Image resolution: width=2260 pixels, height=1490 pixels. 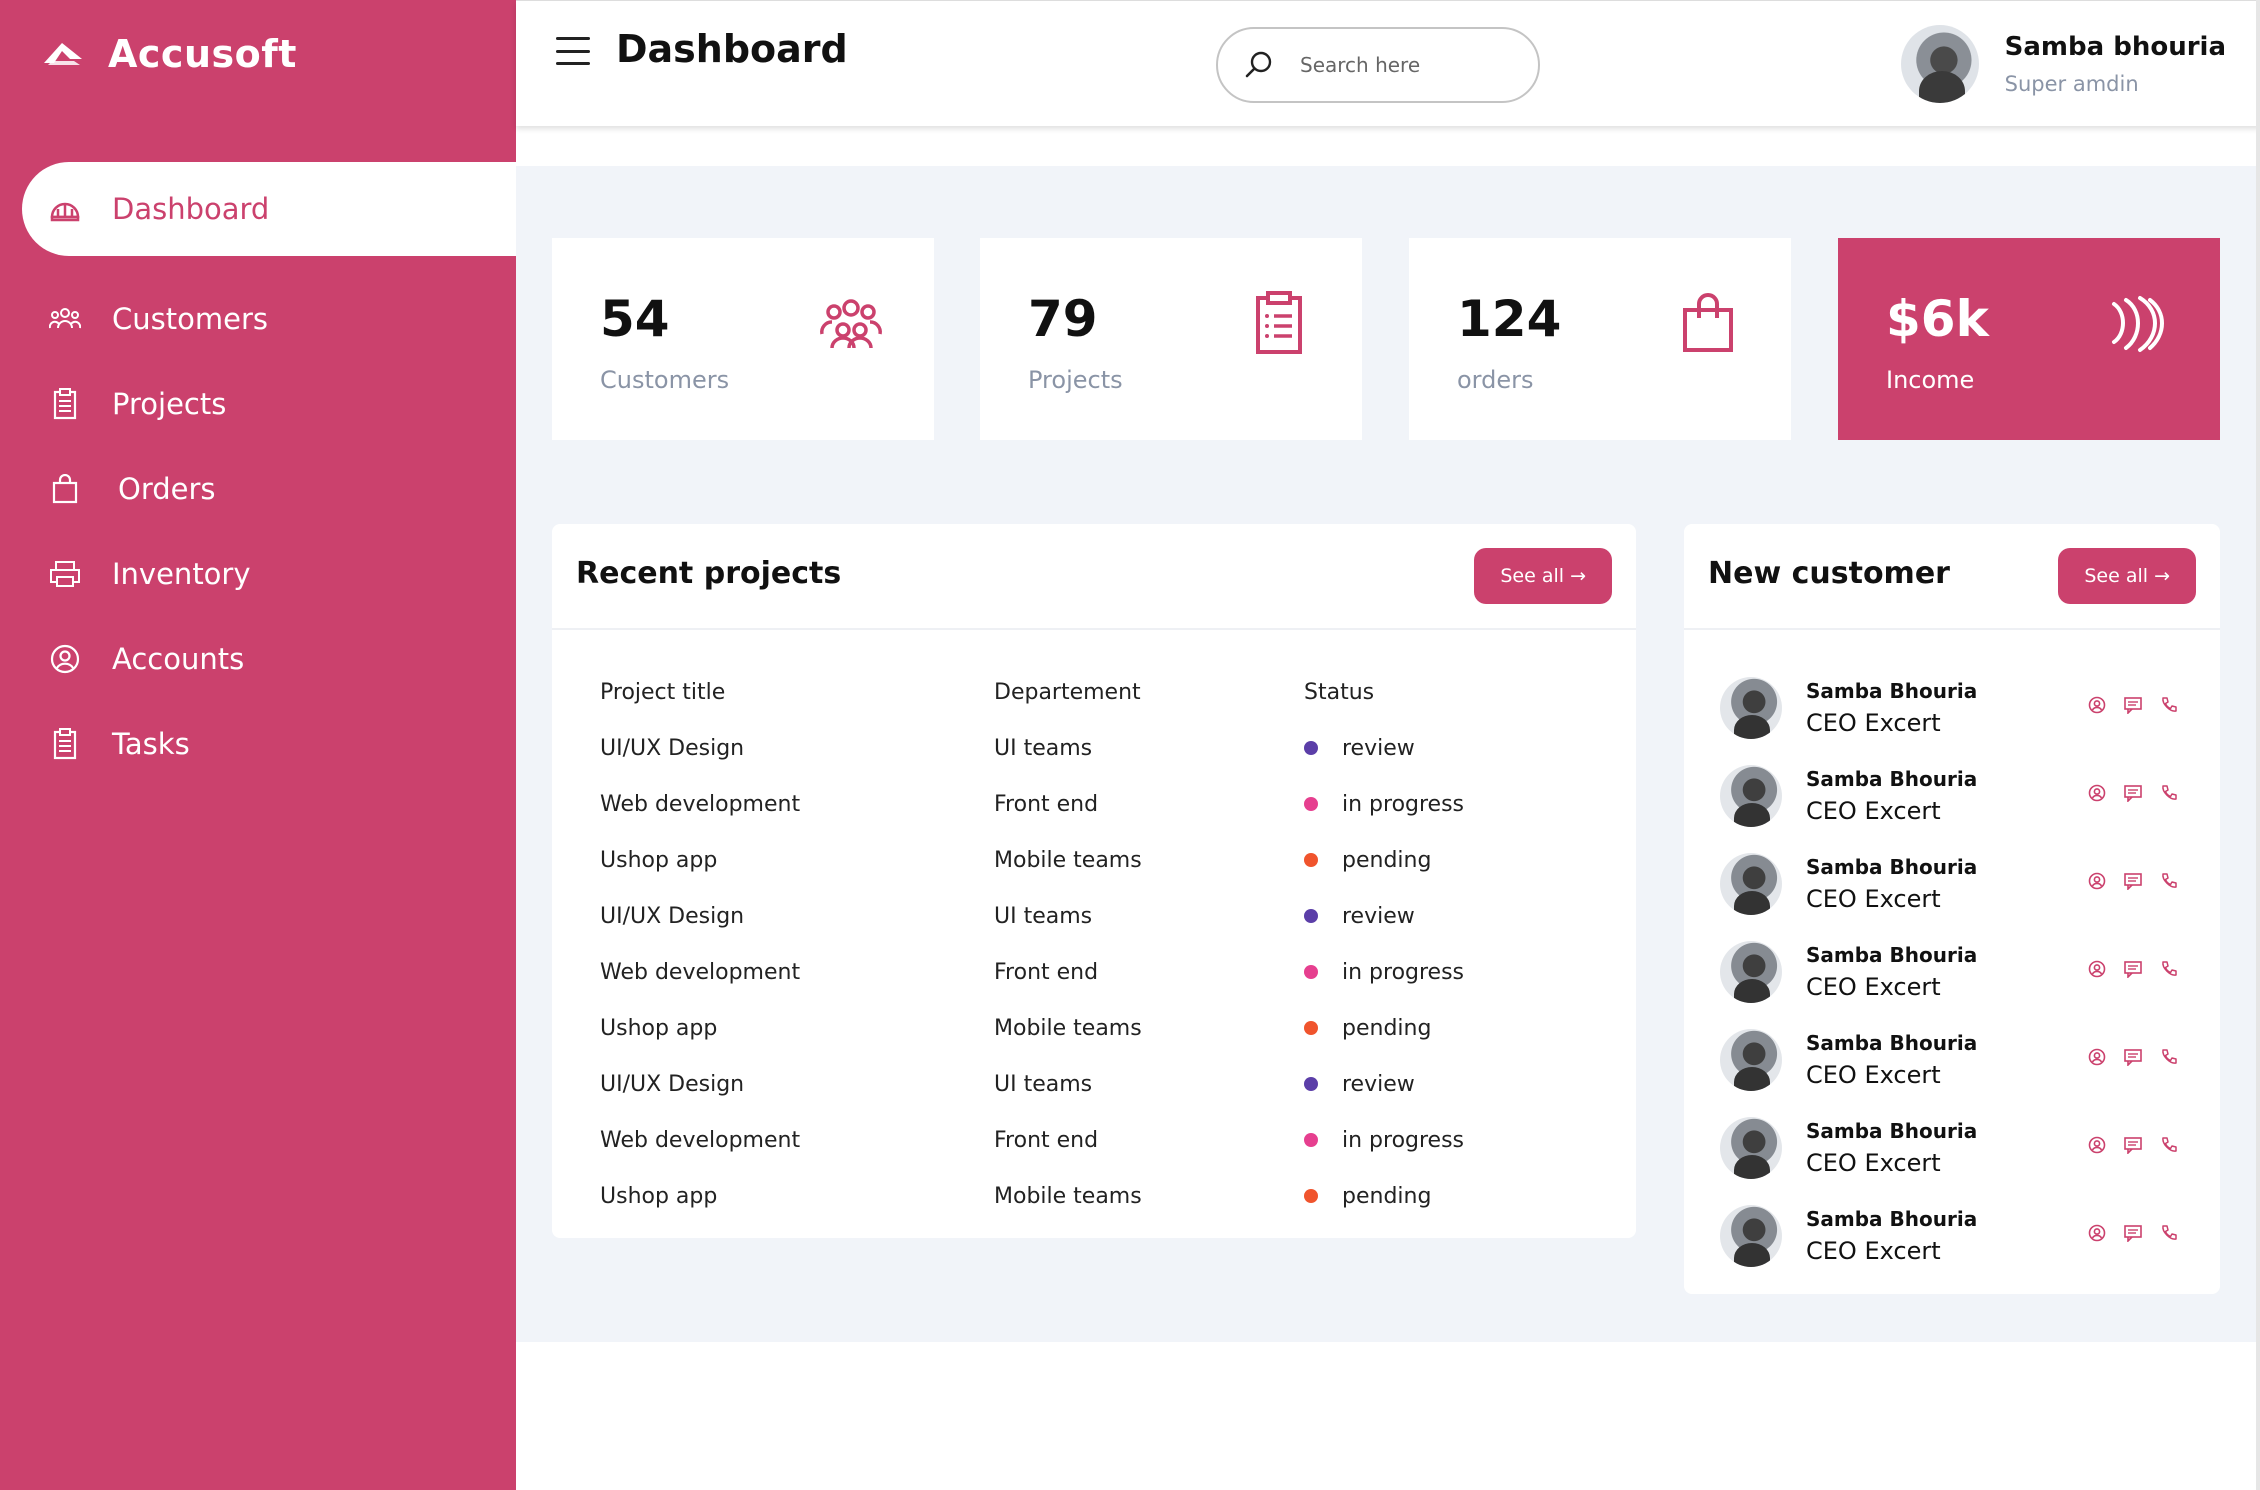 What do you see at coordinates (269, 574) in the screenshot?
I see `sidebar-item-inventory: Inventory` at bounding box center [269, 574].